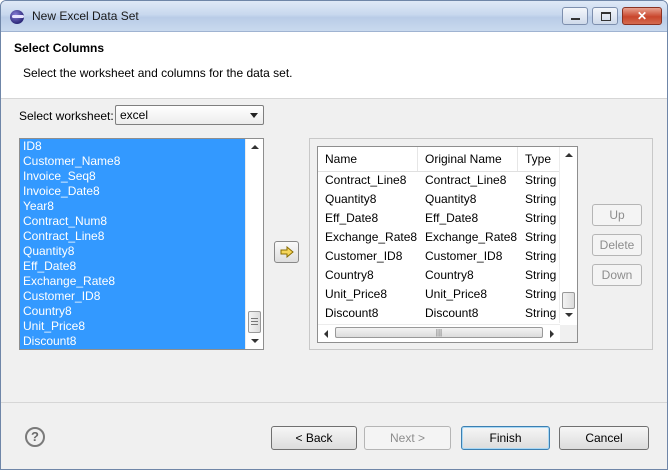  What do you see at coordinates (133, 176) in the screenshot?
I see `list-item: Invoice_Seq8` at bounding box center [133, 176].